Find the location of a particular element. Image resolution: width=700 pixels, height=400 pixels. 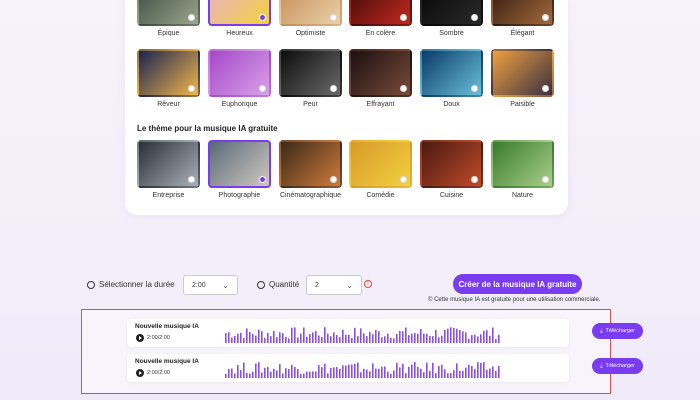

quantity-select: 2 ⌄ is located at coordinates (334, 285).